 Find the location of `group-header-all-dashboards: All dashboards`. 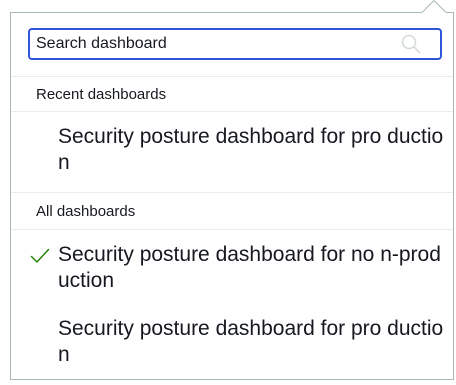

group-header-all-dashboards: All dashboards is located at coordinates (232, 211).